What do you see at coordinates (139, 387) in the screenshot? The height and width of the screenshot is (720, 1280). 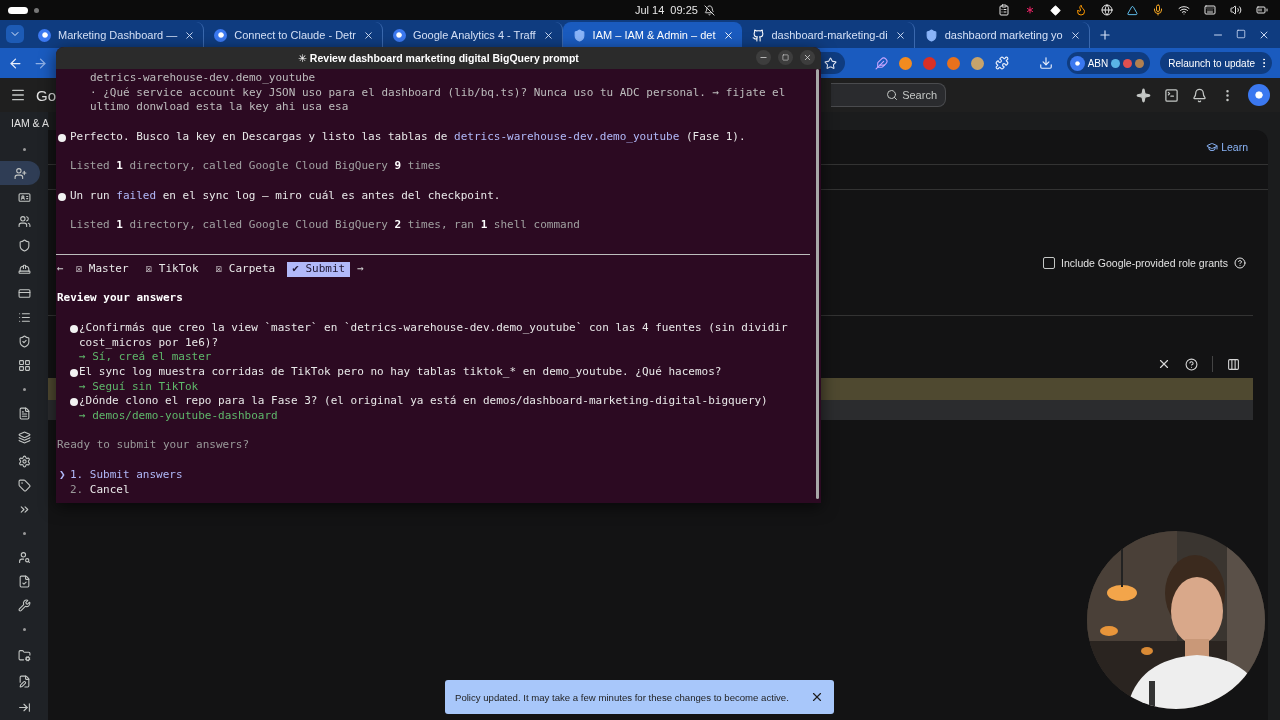 I see `answer-text: → Seguí sin TikTok` at bounding box center [139, 387].